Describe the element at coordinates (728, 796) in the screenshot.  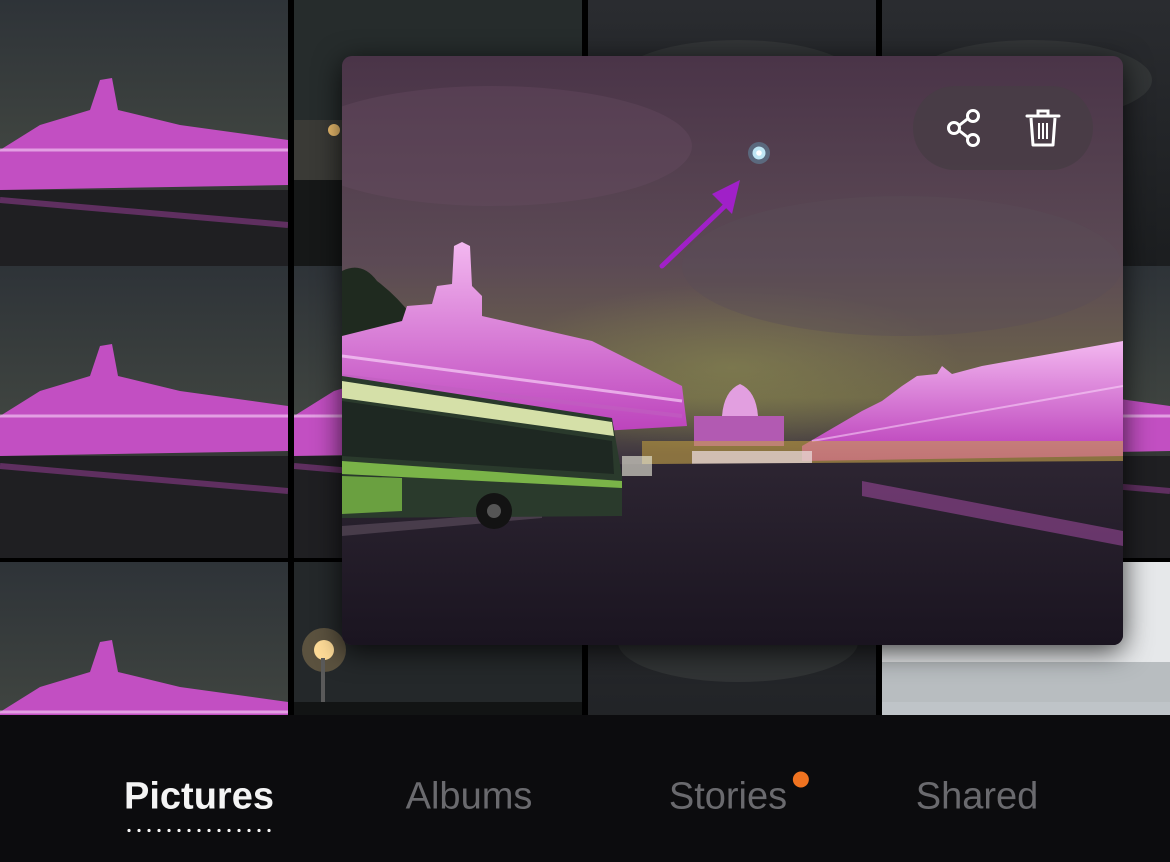
I see `tab-label: Stories` at that location.